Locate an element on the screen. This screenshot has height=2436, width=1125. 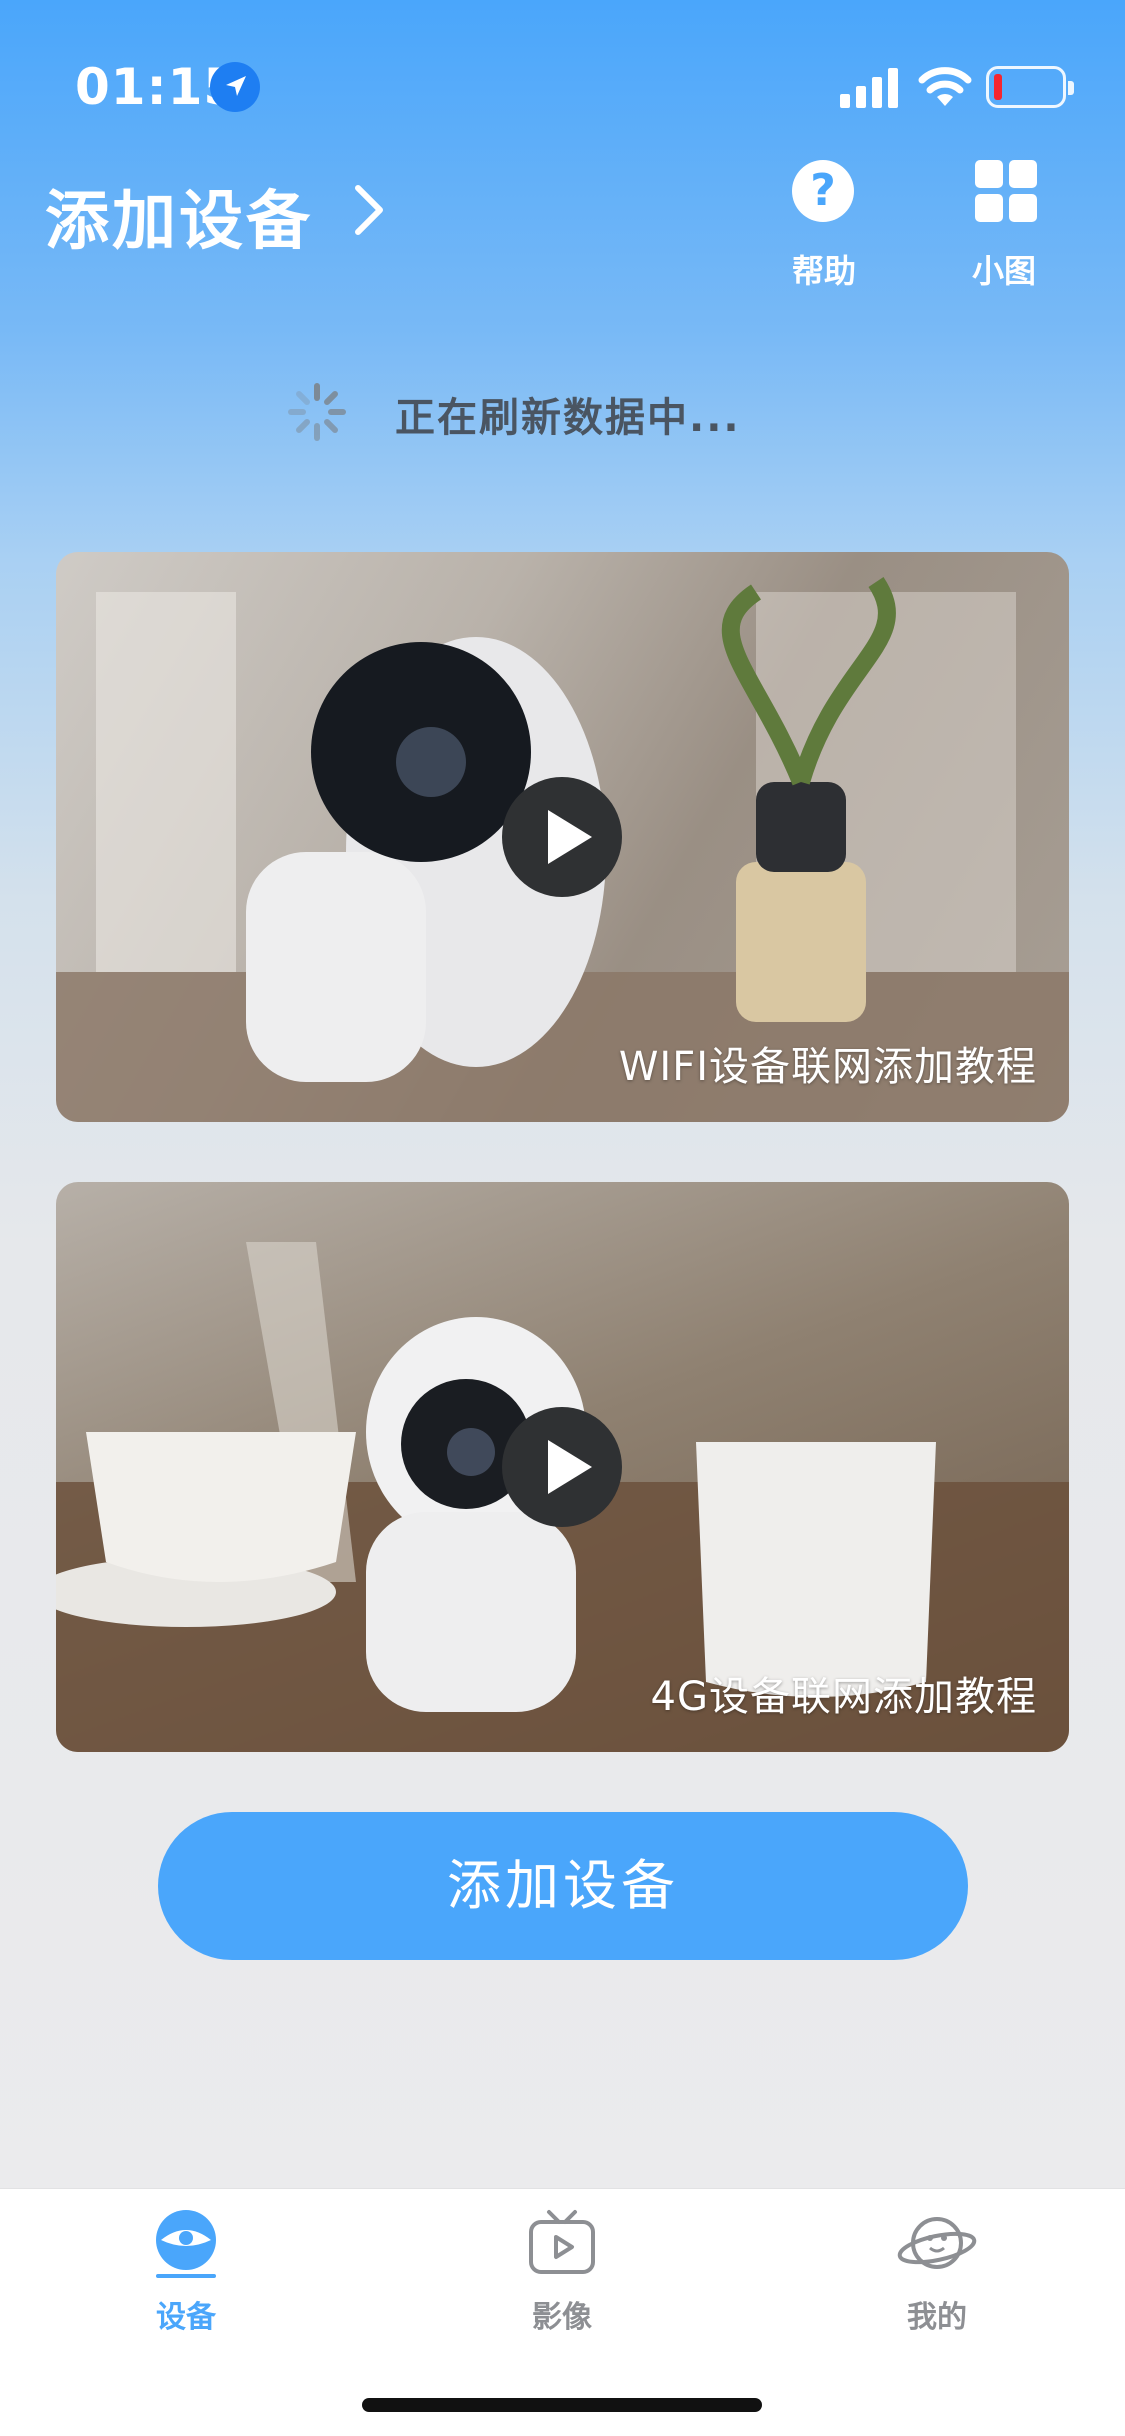
grid-view-icon is located at coordinates (1006, 191).